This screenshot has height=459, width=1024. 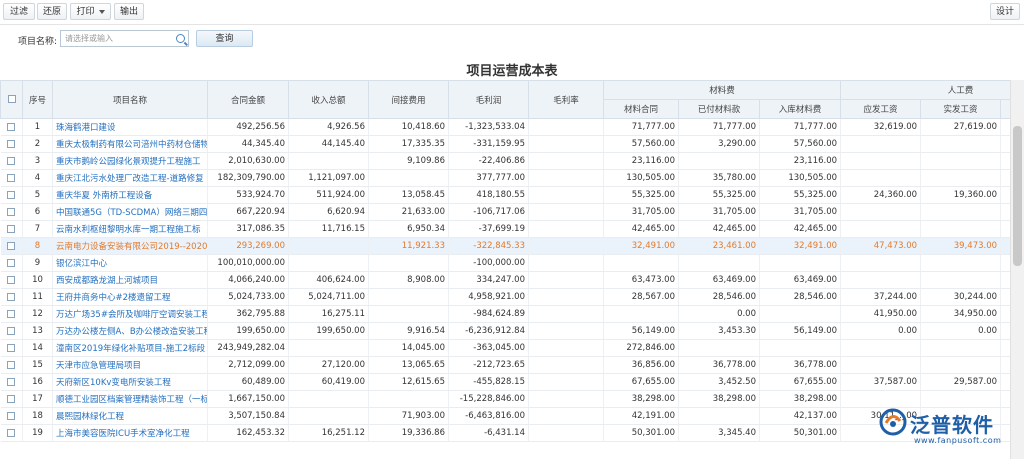 What do you see at coordinates (408, 263) in the screenshot?
I see `cell-indirect` at bounding box center [408, 263].